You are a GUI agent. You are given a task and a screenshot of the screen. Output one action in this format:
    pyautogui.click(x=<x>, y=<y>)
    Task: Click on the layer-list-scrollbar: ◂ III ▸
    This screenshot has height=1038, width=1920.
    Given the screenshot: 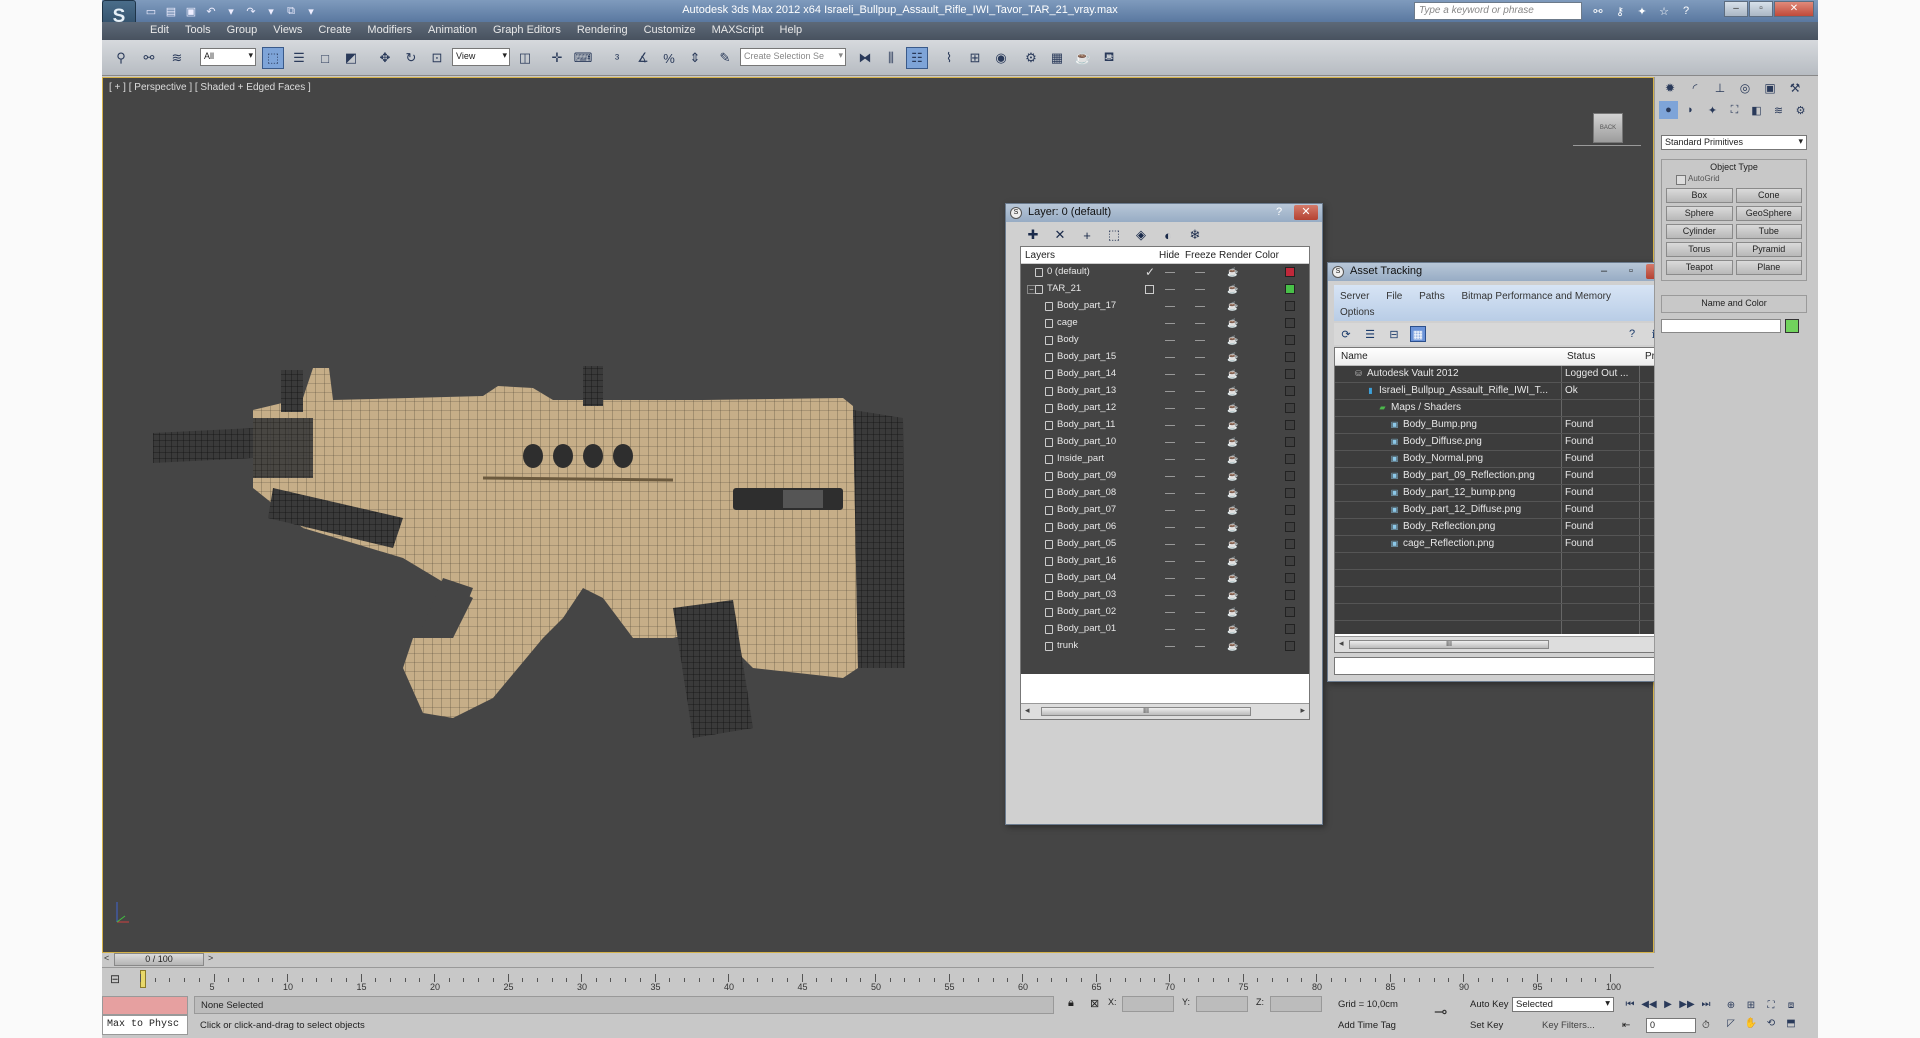 What is the action you would take?
    pyautogui.click(x=1165, y=711)
    